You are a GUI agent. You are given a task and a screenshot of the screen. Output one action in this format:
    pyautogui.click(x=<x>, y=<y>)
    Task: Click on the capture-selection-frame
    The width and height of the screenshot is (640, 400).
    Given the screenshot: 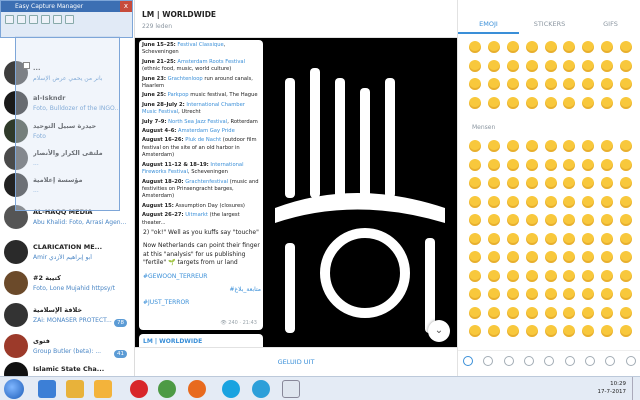 What is the action you would take?
    pyautogui.click(x=67, y=123)
    